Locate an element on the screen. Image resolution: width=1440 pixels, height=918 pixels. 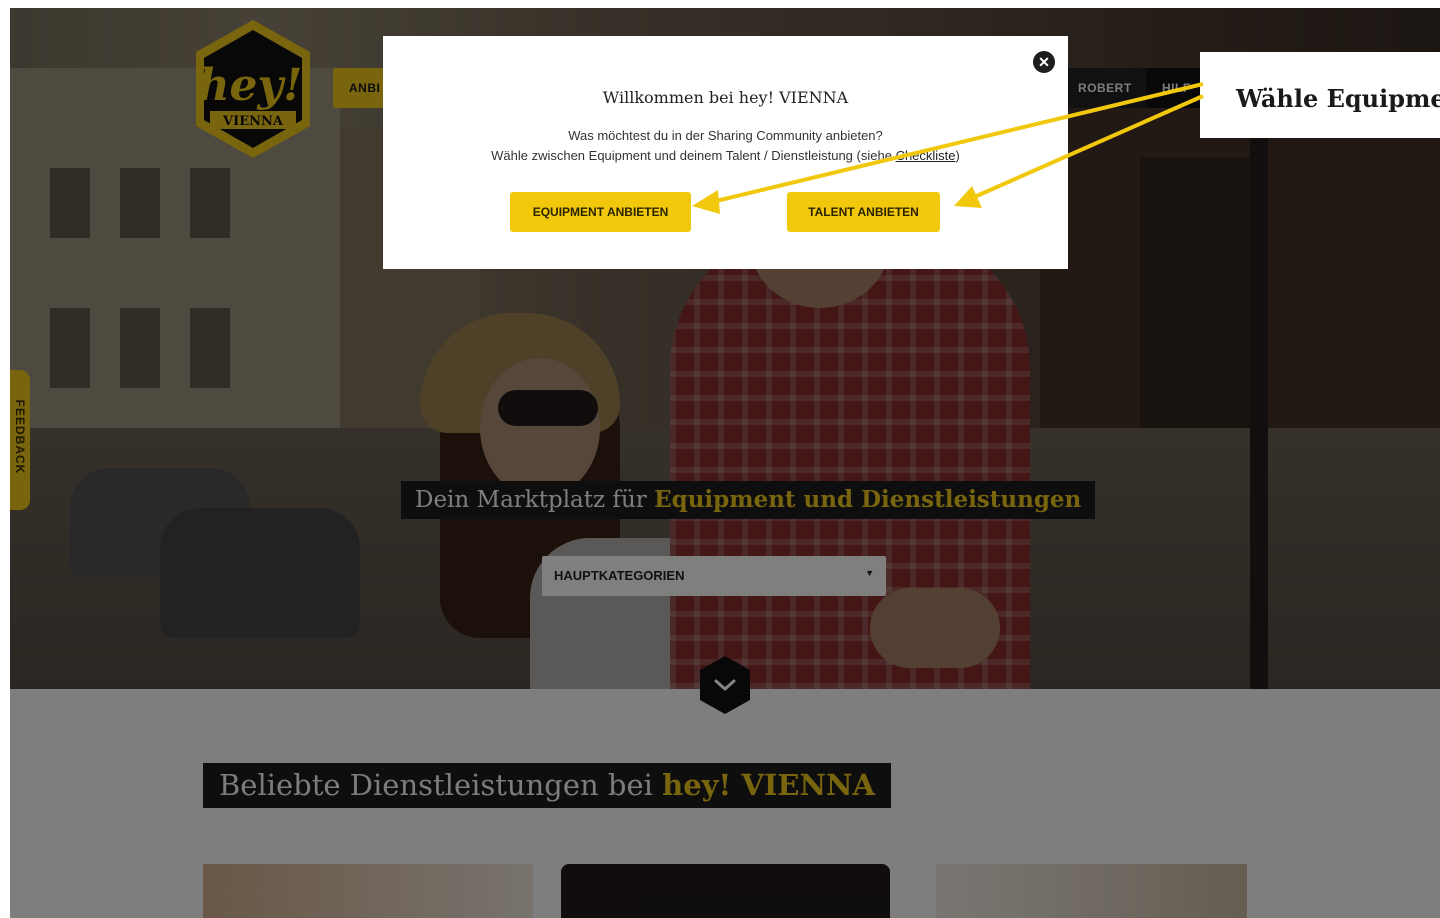
modal-title: Willkommen bei hey! VIENNA is located at coordinates (725, 97).